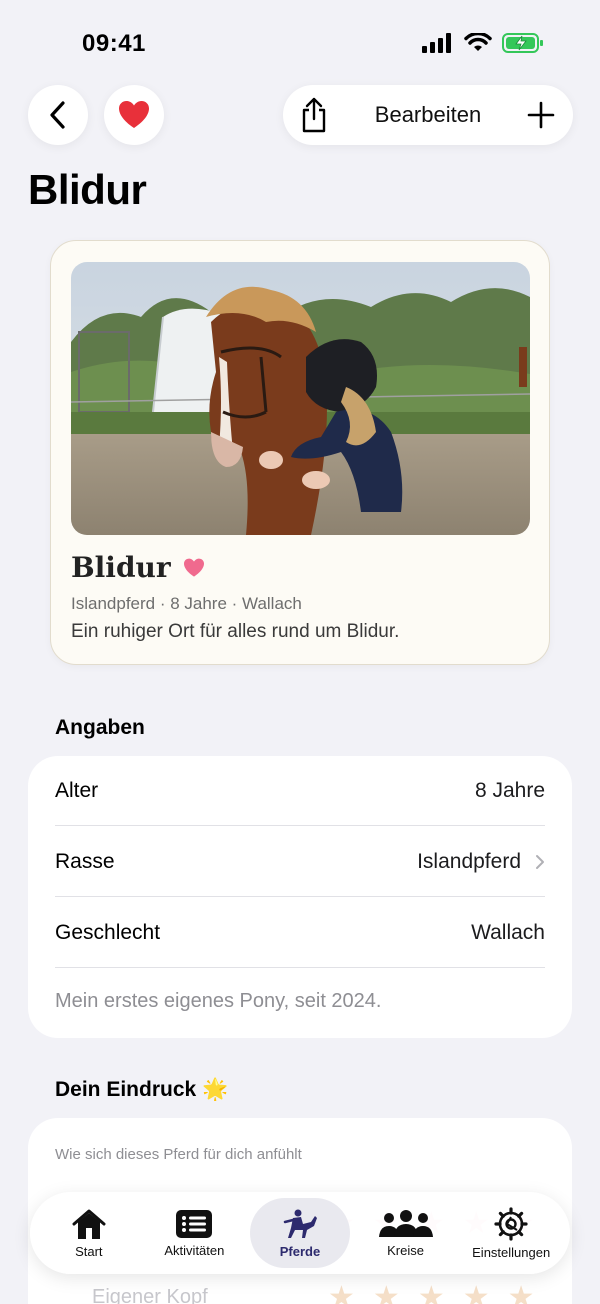 This screenshot has height=1304, width=600. What do you see at coordinates (469, 861) in the screenshot?
I see `detail-value: Islandpferd` at bounding box center [469, 861].